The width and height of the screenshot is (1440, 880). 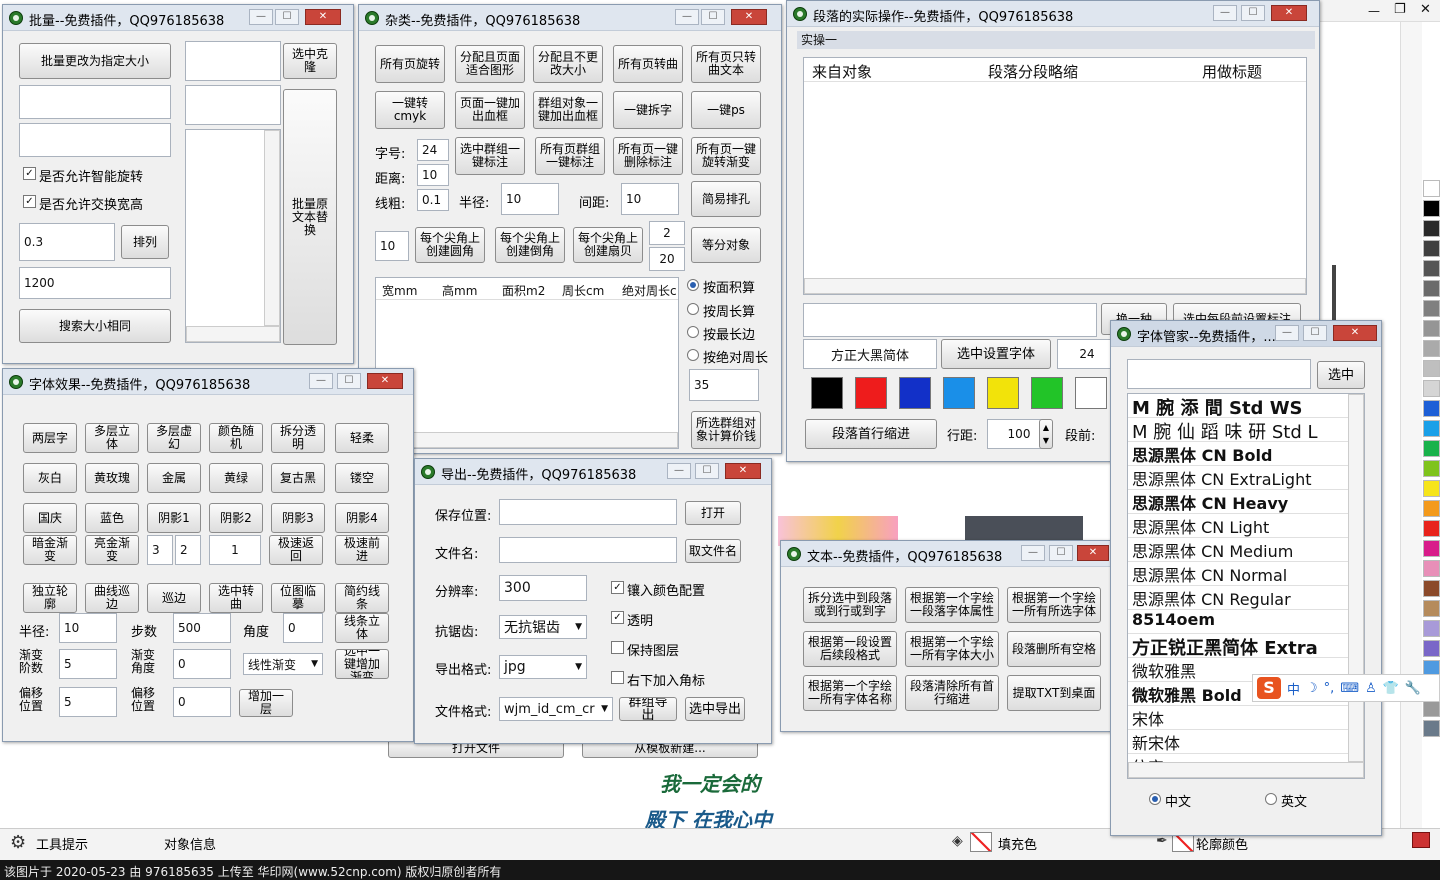 I want to click on misc-r3-1: 所有页群组一键标注, so click(x=570, y=156).